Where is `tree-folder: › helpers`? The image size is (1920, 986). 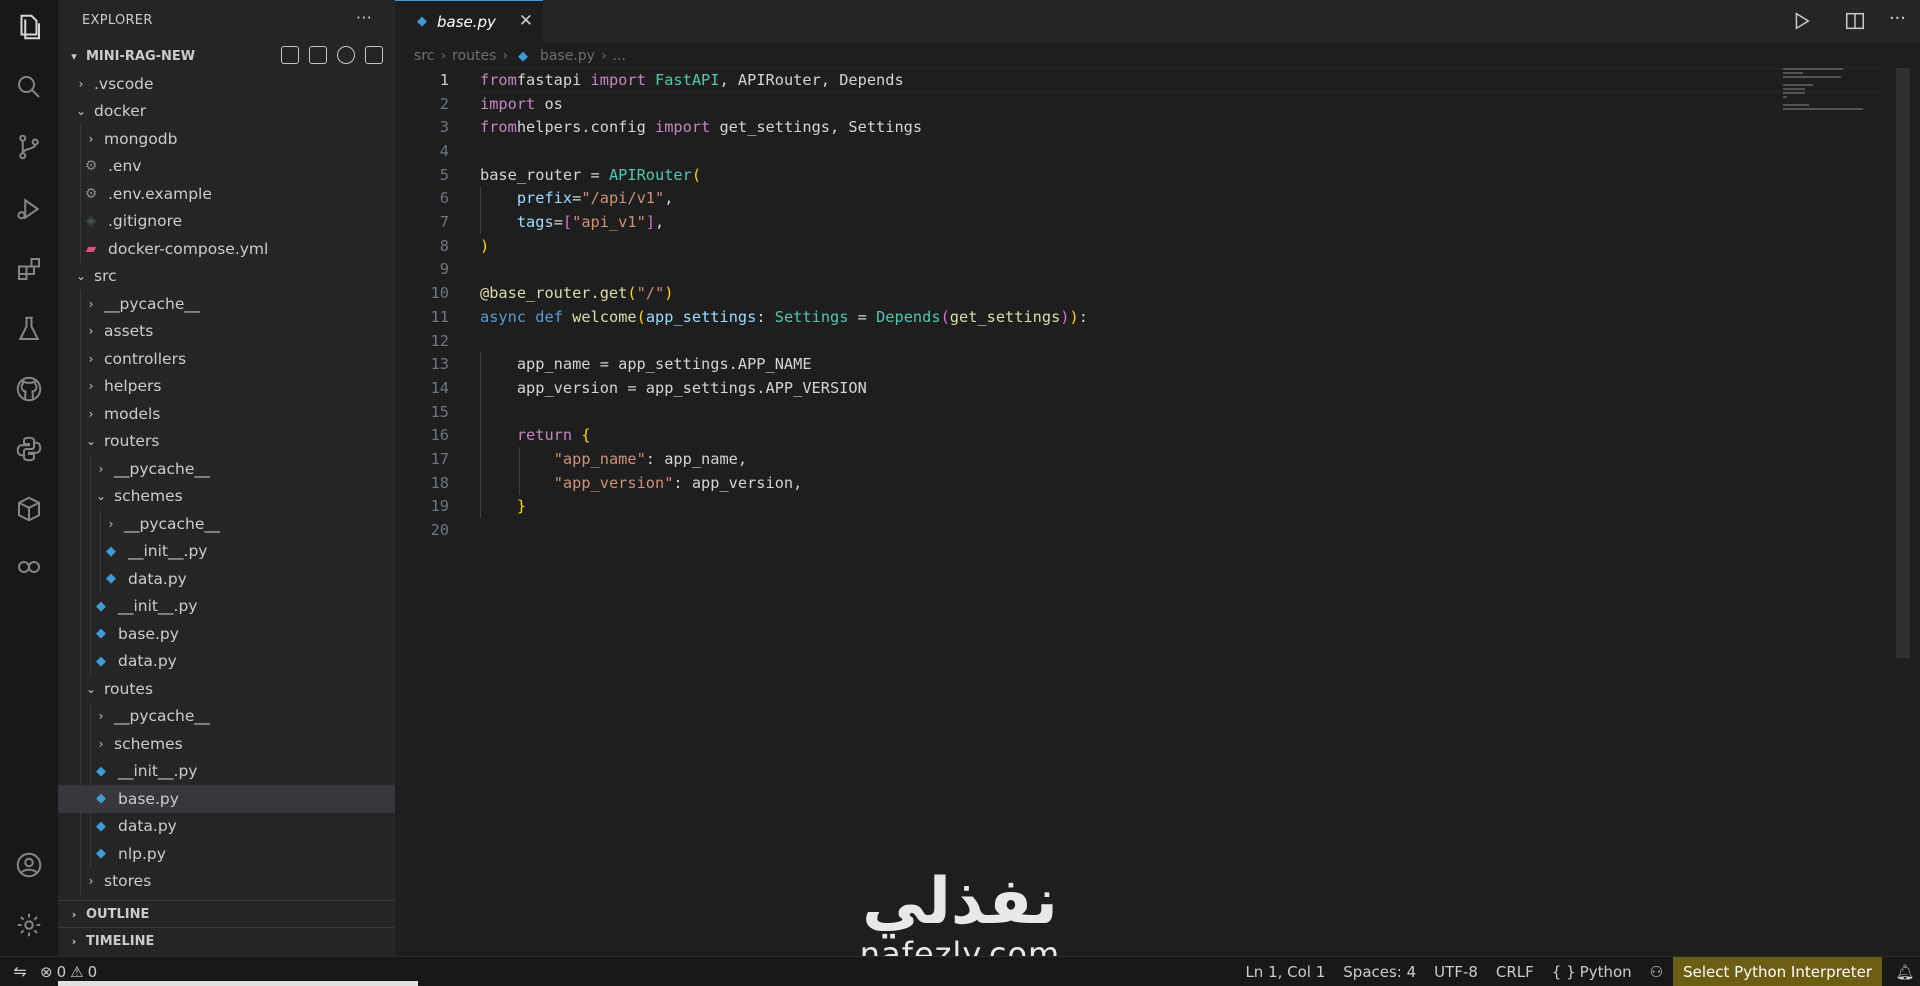
tree-folder: › helpers is located at coordinates (226, 386).